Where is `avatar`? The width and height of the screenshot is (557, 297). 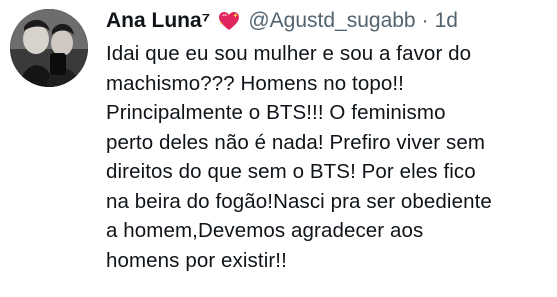
avatar is located at coordinates (49, 48).